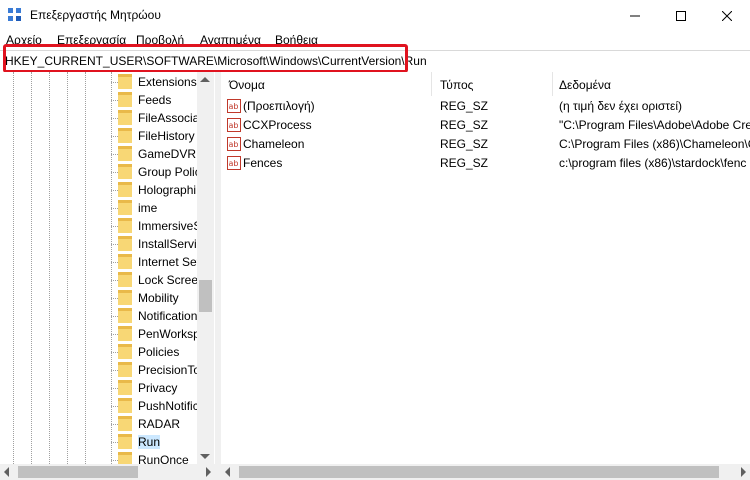 This screenshot has height=480, width=750. I want to click on tree-item: PrecisionTo, so click(100, 370).